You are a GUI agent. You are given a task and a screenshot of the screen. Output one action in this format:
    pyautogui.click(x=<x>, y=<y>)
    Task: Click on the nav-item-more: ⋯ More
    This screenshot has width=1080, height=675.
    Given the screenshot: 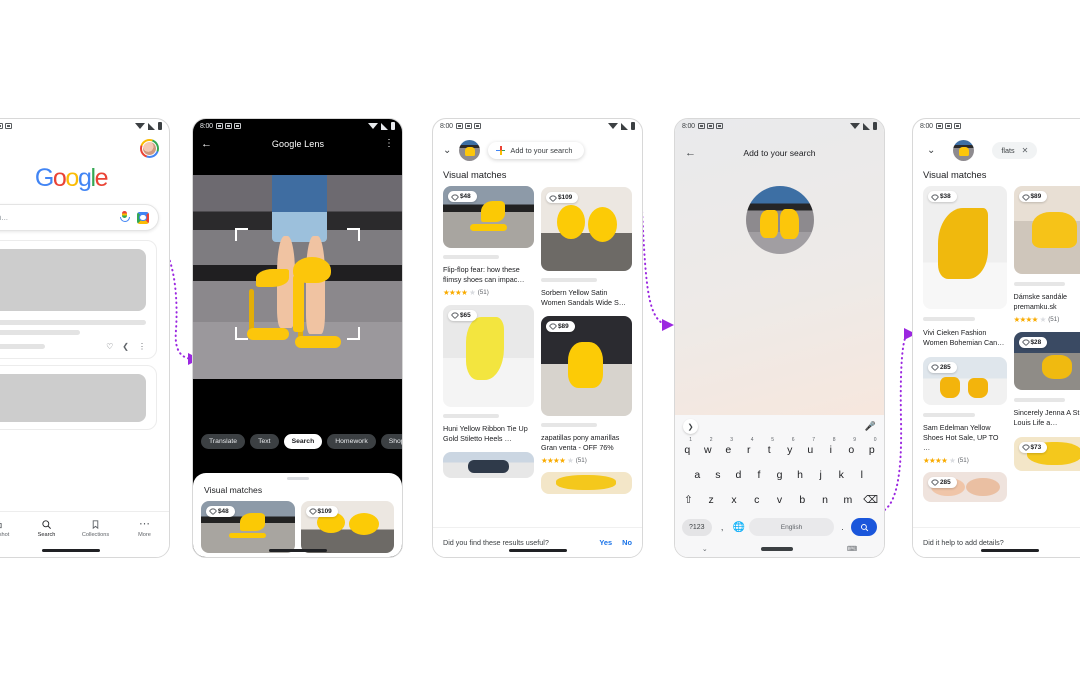 What is the action you would take?
    pyautogui.click(x=144, y=528)
    